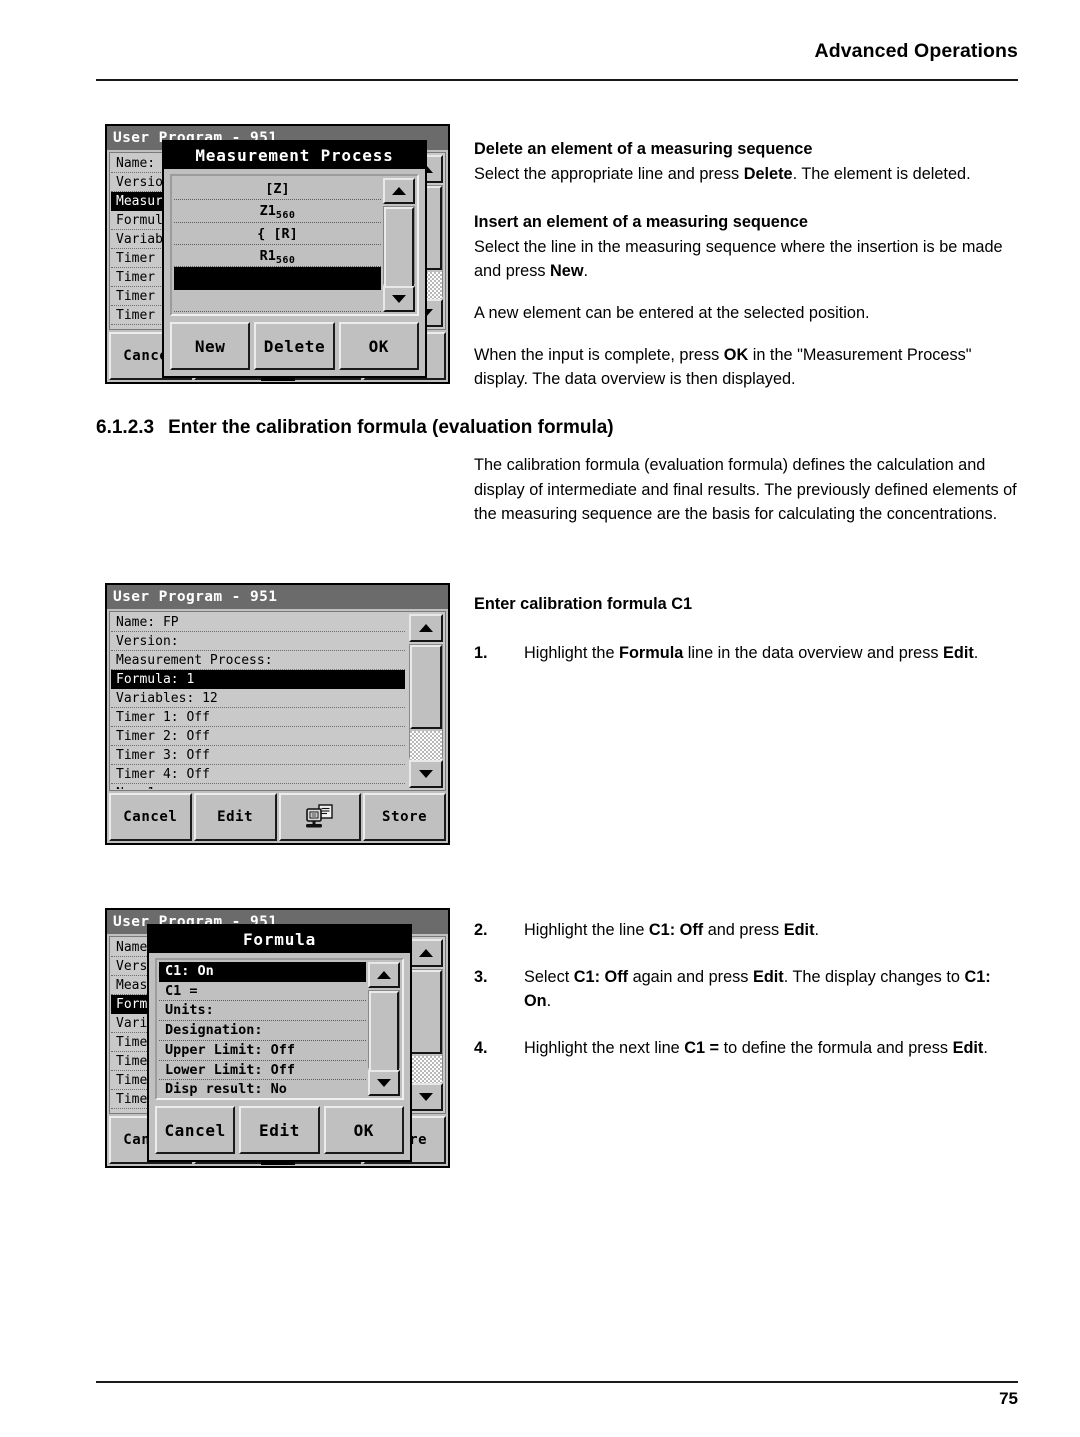 This screenshot has width=1080, height=1437. I want to click on new-button-ref: New, so click(567, 271).